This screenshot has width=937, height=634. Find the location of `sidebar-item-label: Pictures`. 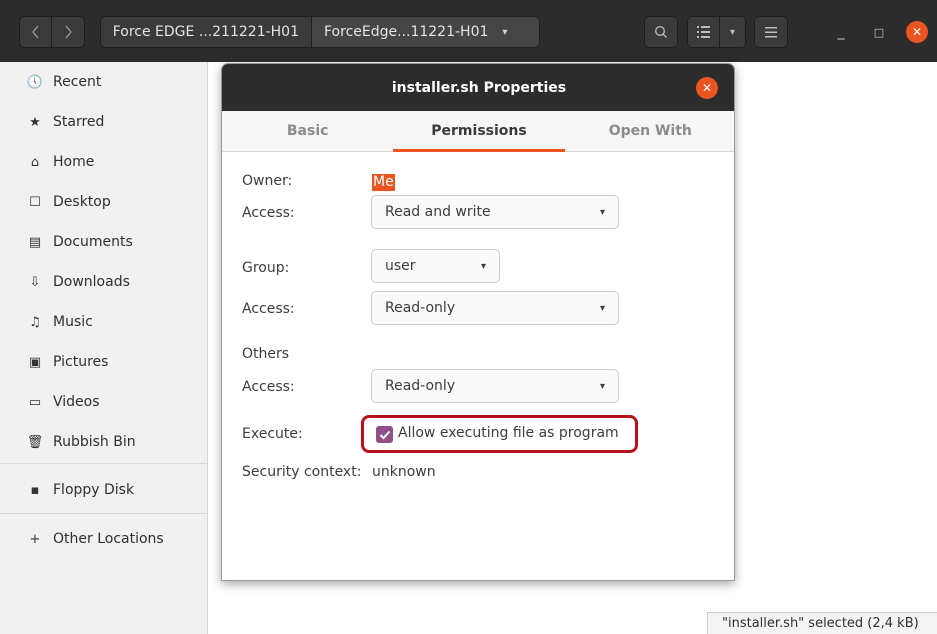

sidebar-item-label: Pictures is located at coordinates (81, 362).